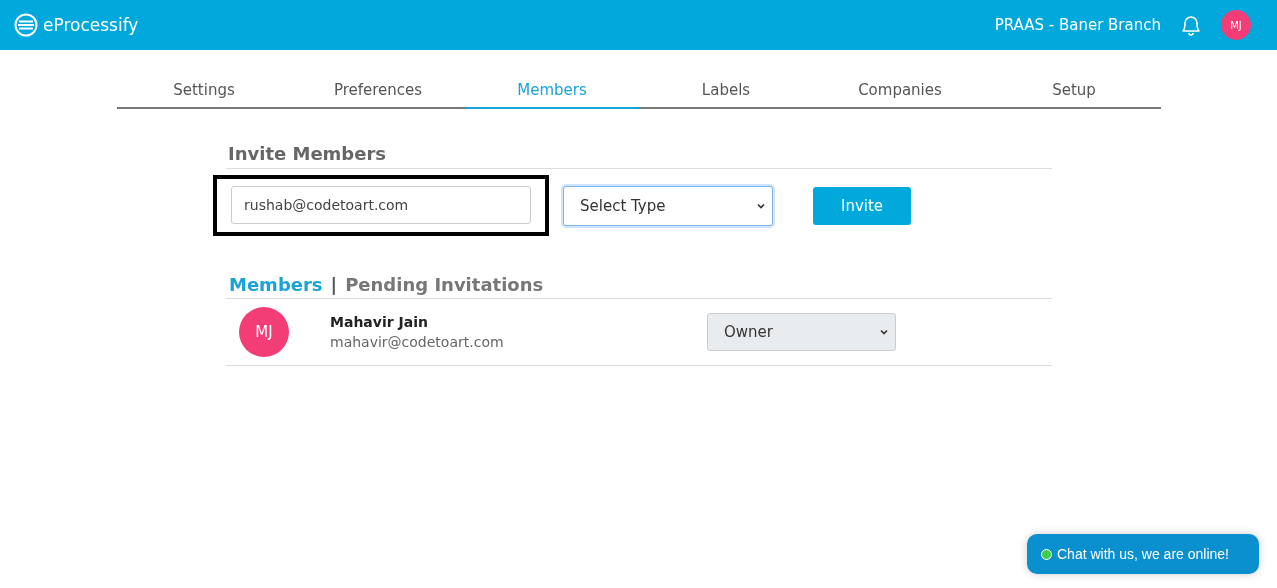 Image resolution: width=1277 pixels, height=588 pixels. Describe the element at coordinates (444, 284) in the screenshot. I see `list-tab: Pending Invitations` at that location.